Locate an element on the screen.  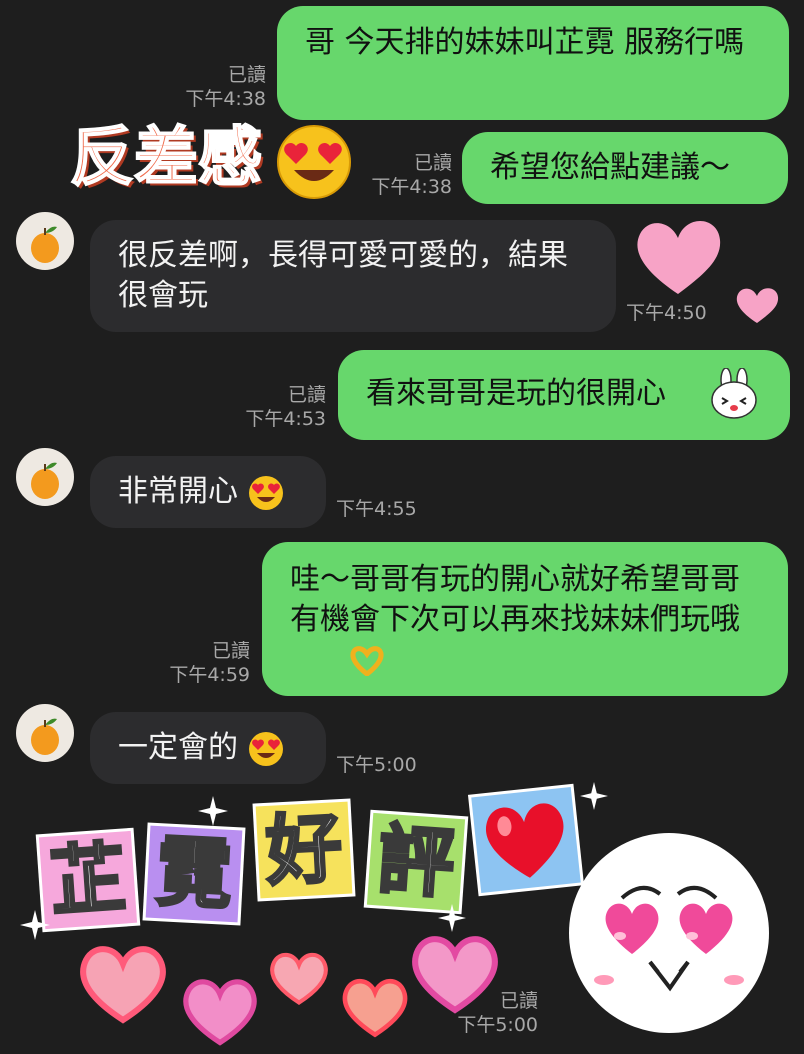
message-bubble-incoming: 一定會的 is located at coordinates (208, 748).